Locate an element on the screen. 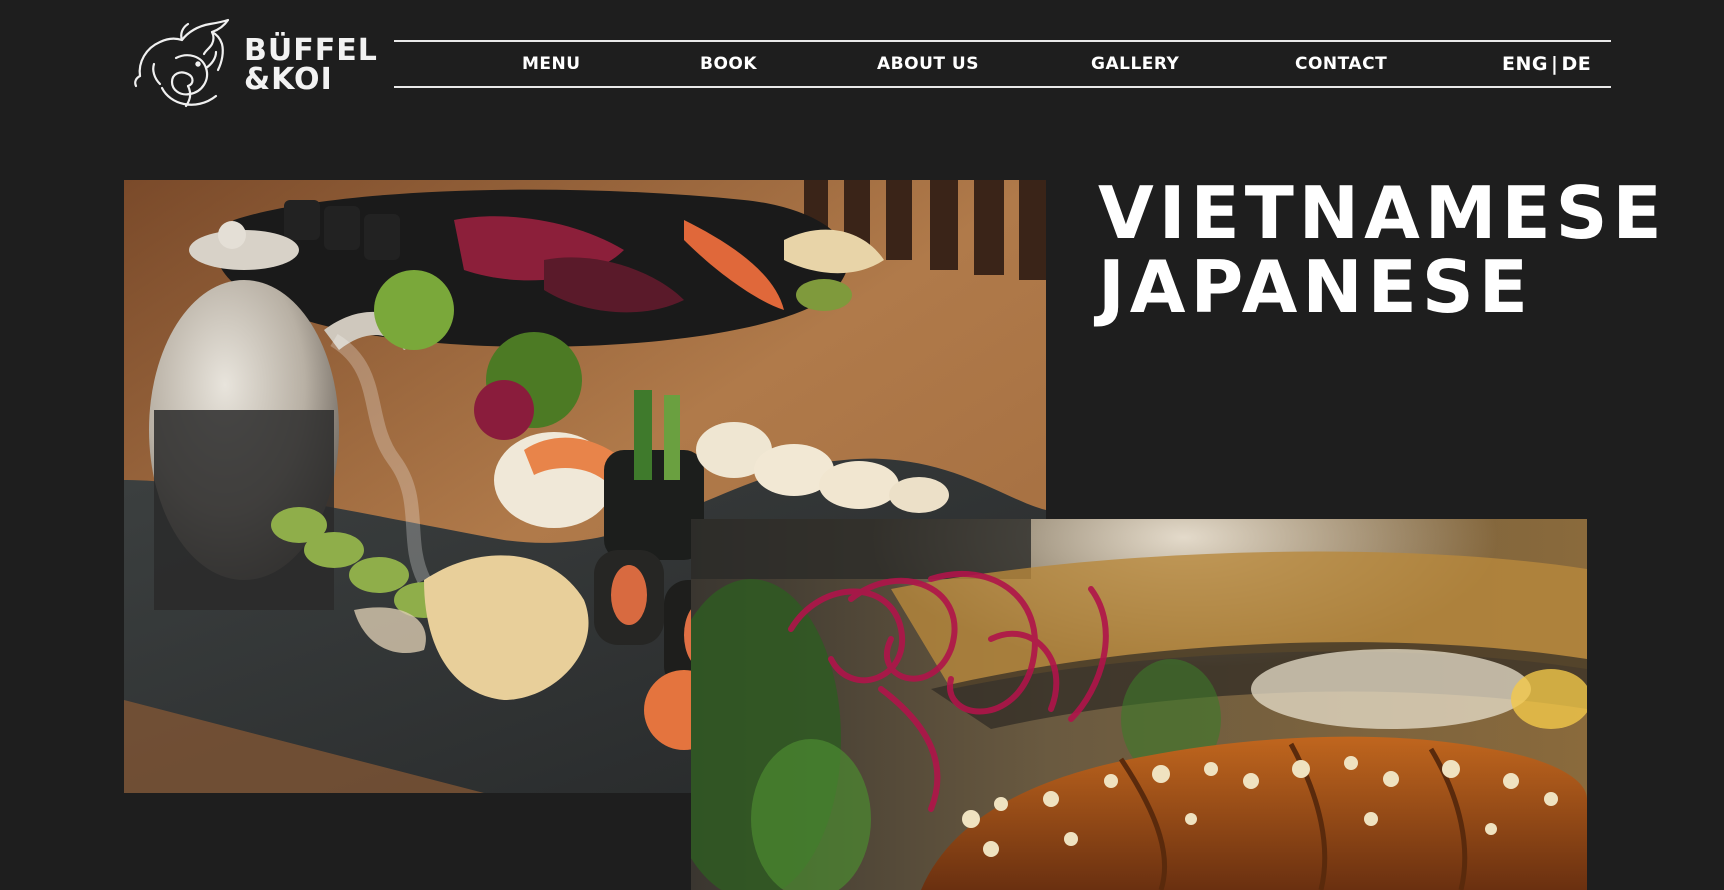  brand-logo: BÜFFEL &KOI is located at coordinates (255, 63).